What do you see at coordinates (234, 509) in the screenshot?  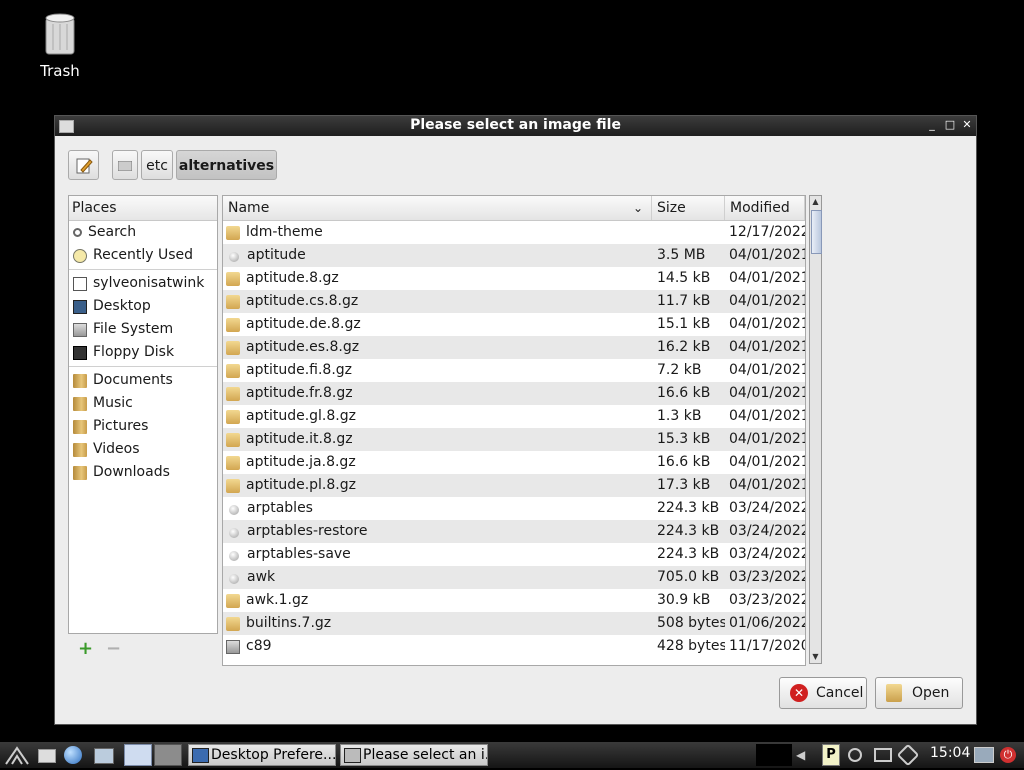 I see `symlink-icon` at bounding box center [234, 509].